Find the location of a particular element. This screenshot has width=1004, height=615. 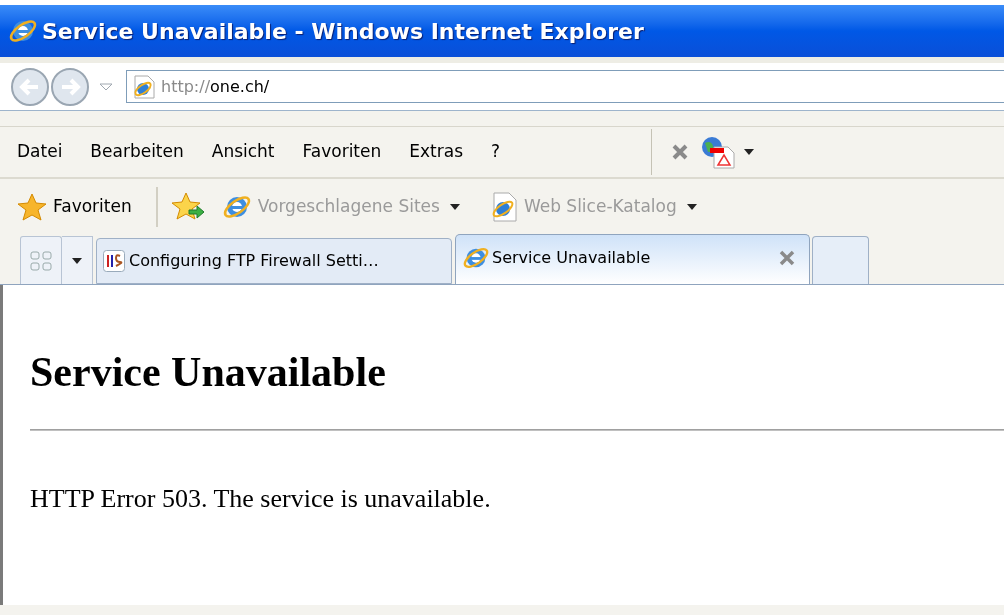

page-heading: Service Unavailable is located at coordinates (208, 372).